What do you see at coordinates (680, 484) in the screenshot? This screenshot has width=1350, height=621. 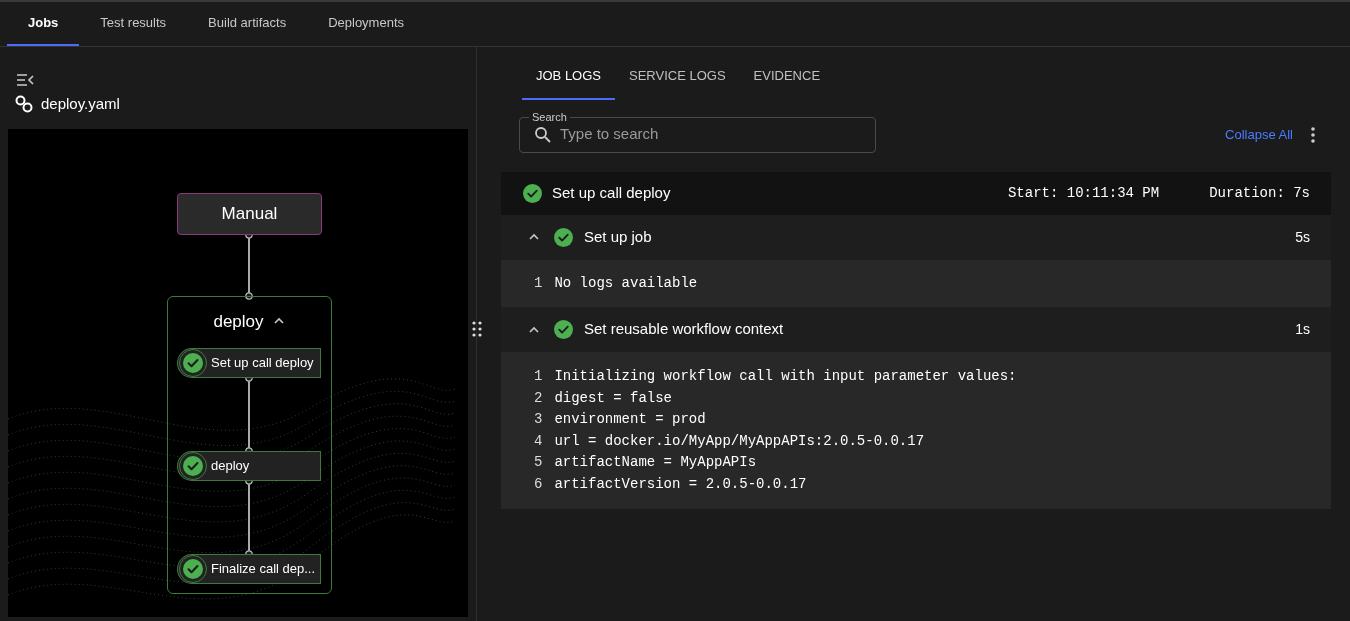 I see `log-line: artifactVersion = 2.0.5-0.0.17` at bounding box center [680, 484].